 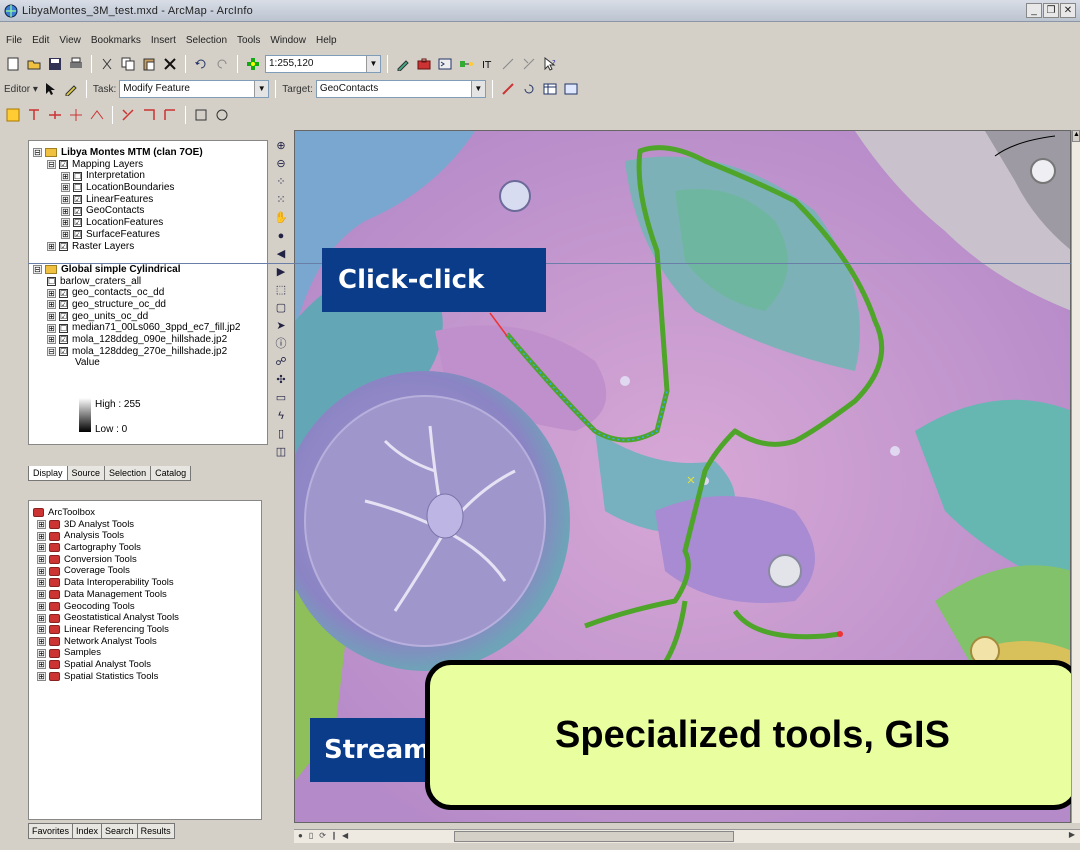 I want to click on menu-view: View, so click(x=70, y=40).